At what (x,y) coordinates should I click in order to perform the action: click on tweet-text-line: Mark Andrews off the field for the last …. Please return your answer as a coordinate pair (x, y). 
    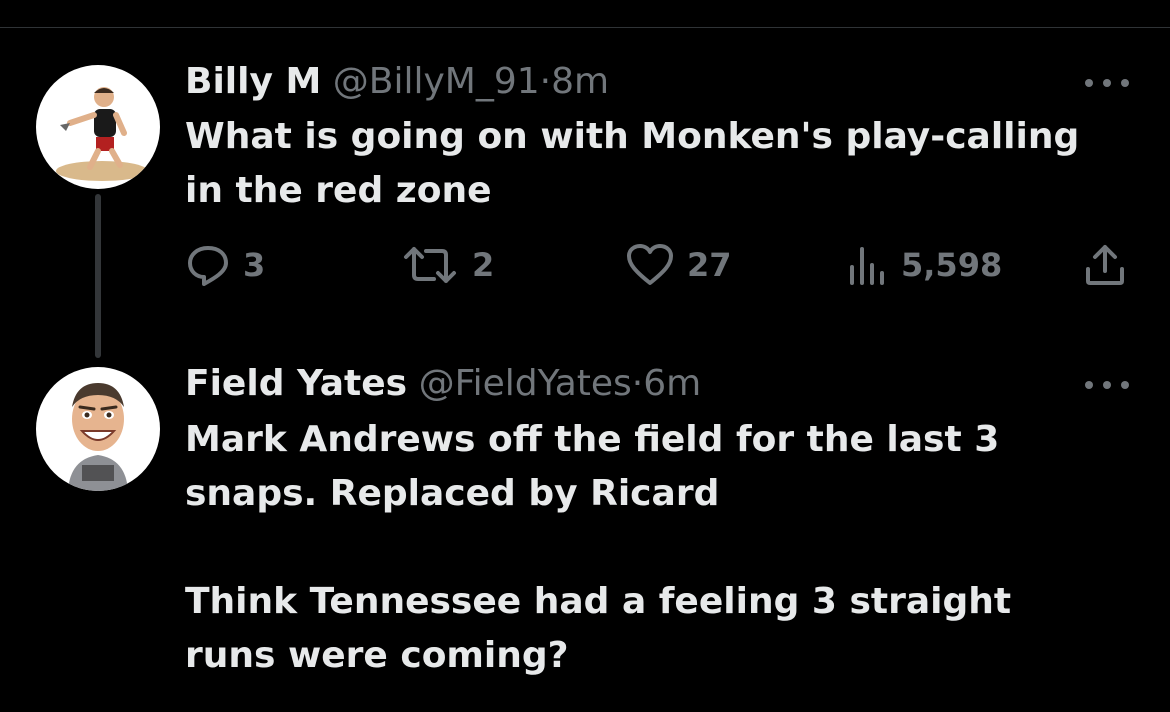
    Looking at the image, I should click on (592, 439).